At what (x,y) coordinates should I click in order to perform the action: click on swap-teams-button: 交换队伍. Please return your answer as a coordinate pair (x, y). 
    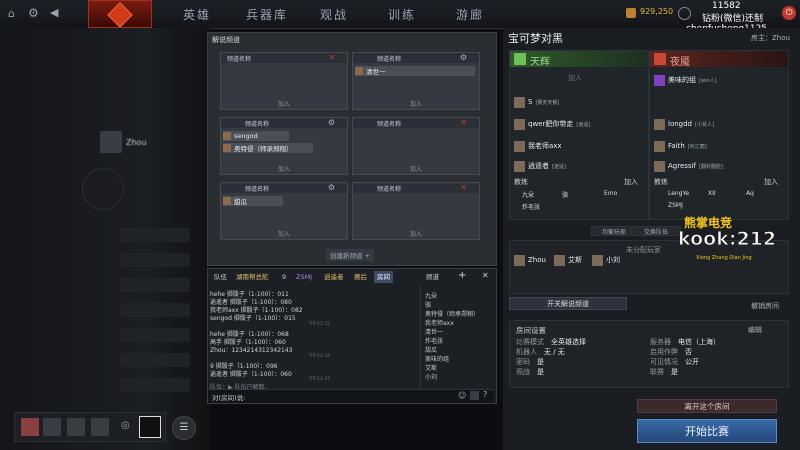
    Looking at the image, I should click on (656, 231).